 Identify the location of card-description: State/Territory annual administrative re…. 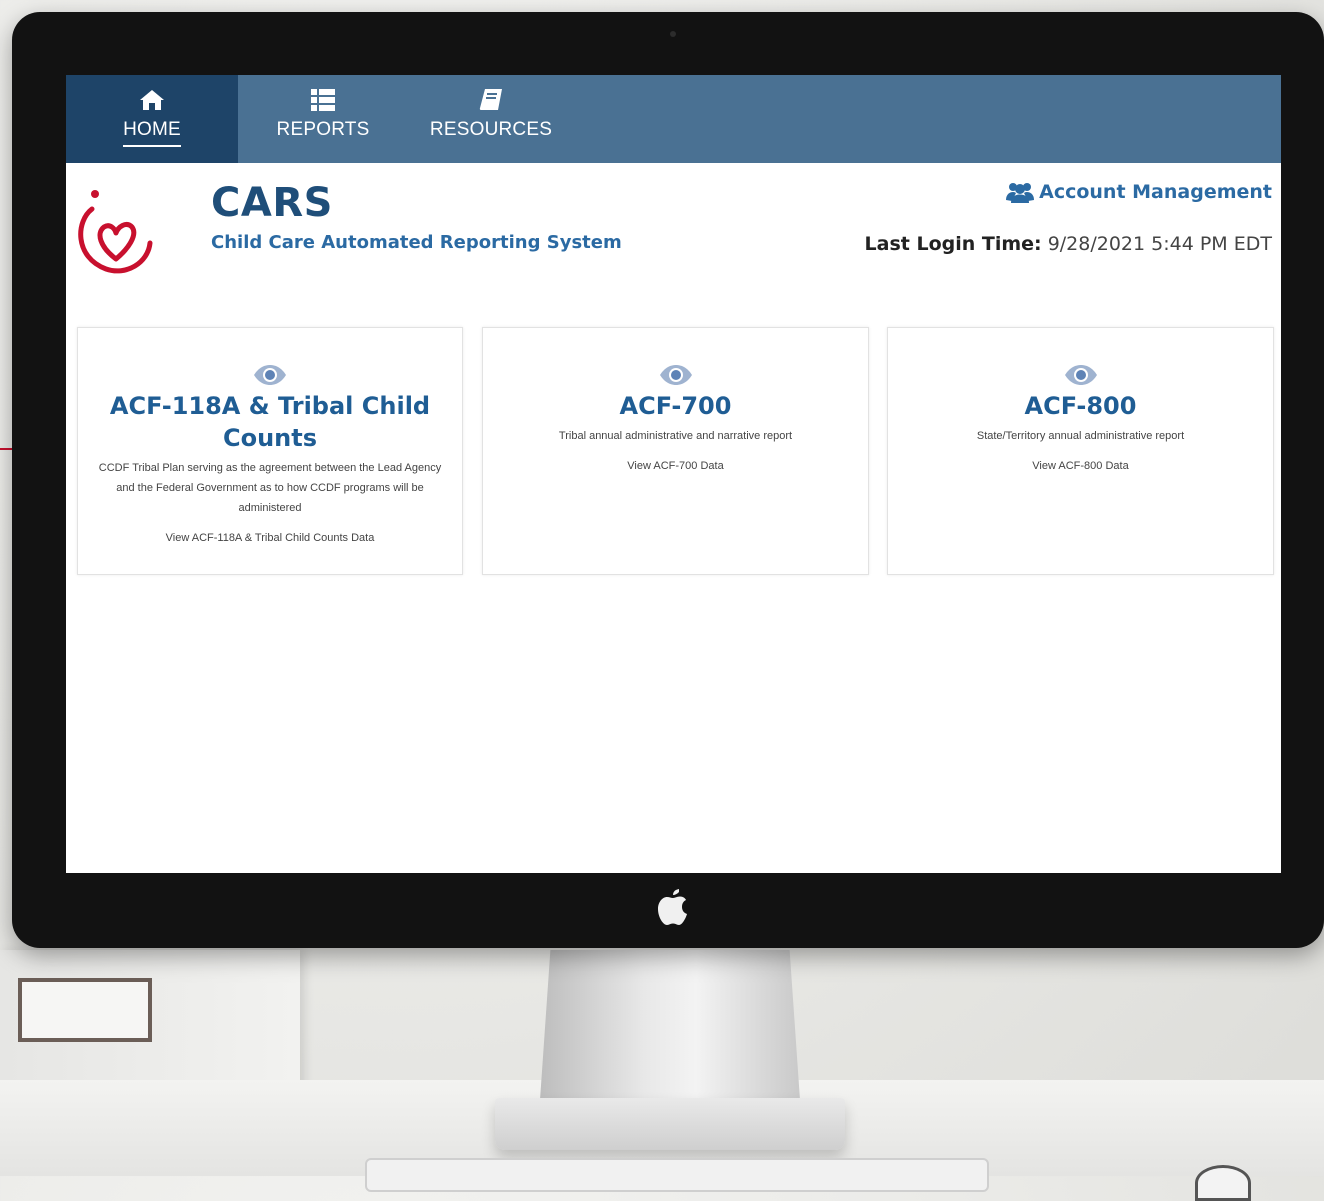
(1080, 436).